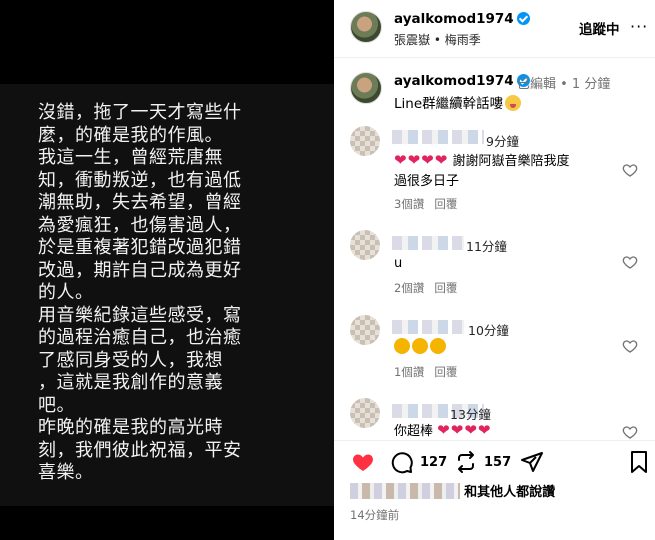  What do you see at coordinates (140, 337) in the screenshot?
I see `text-line: 的過程治癒自己，也治癒` at bounding box center [140, 337].